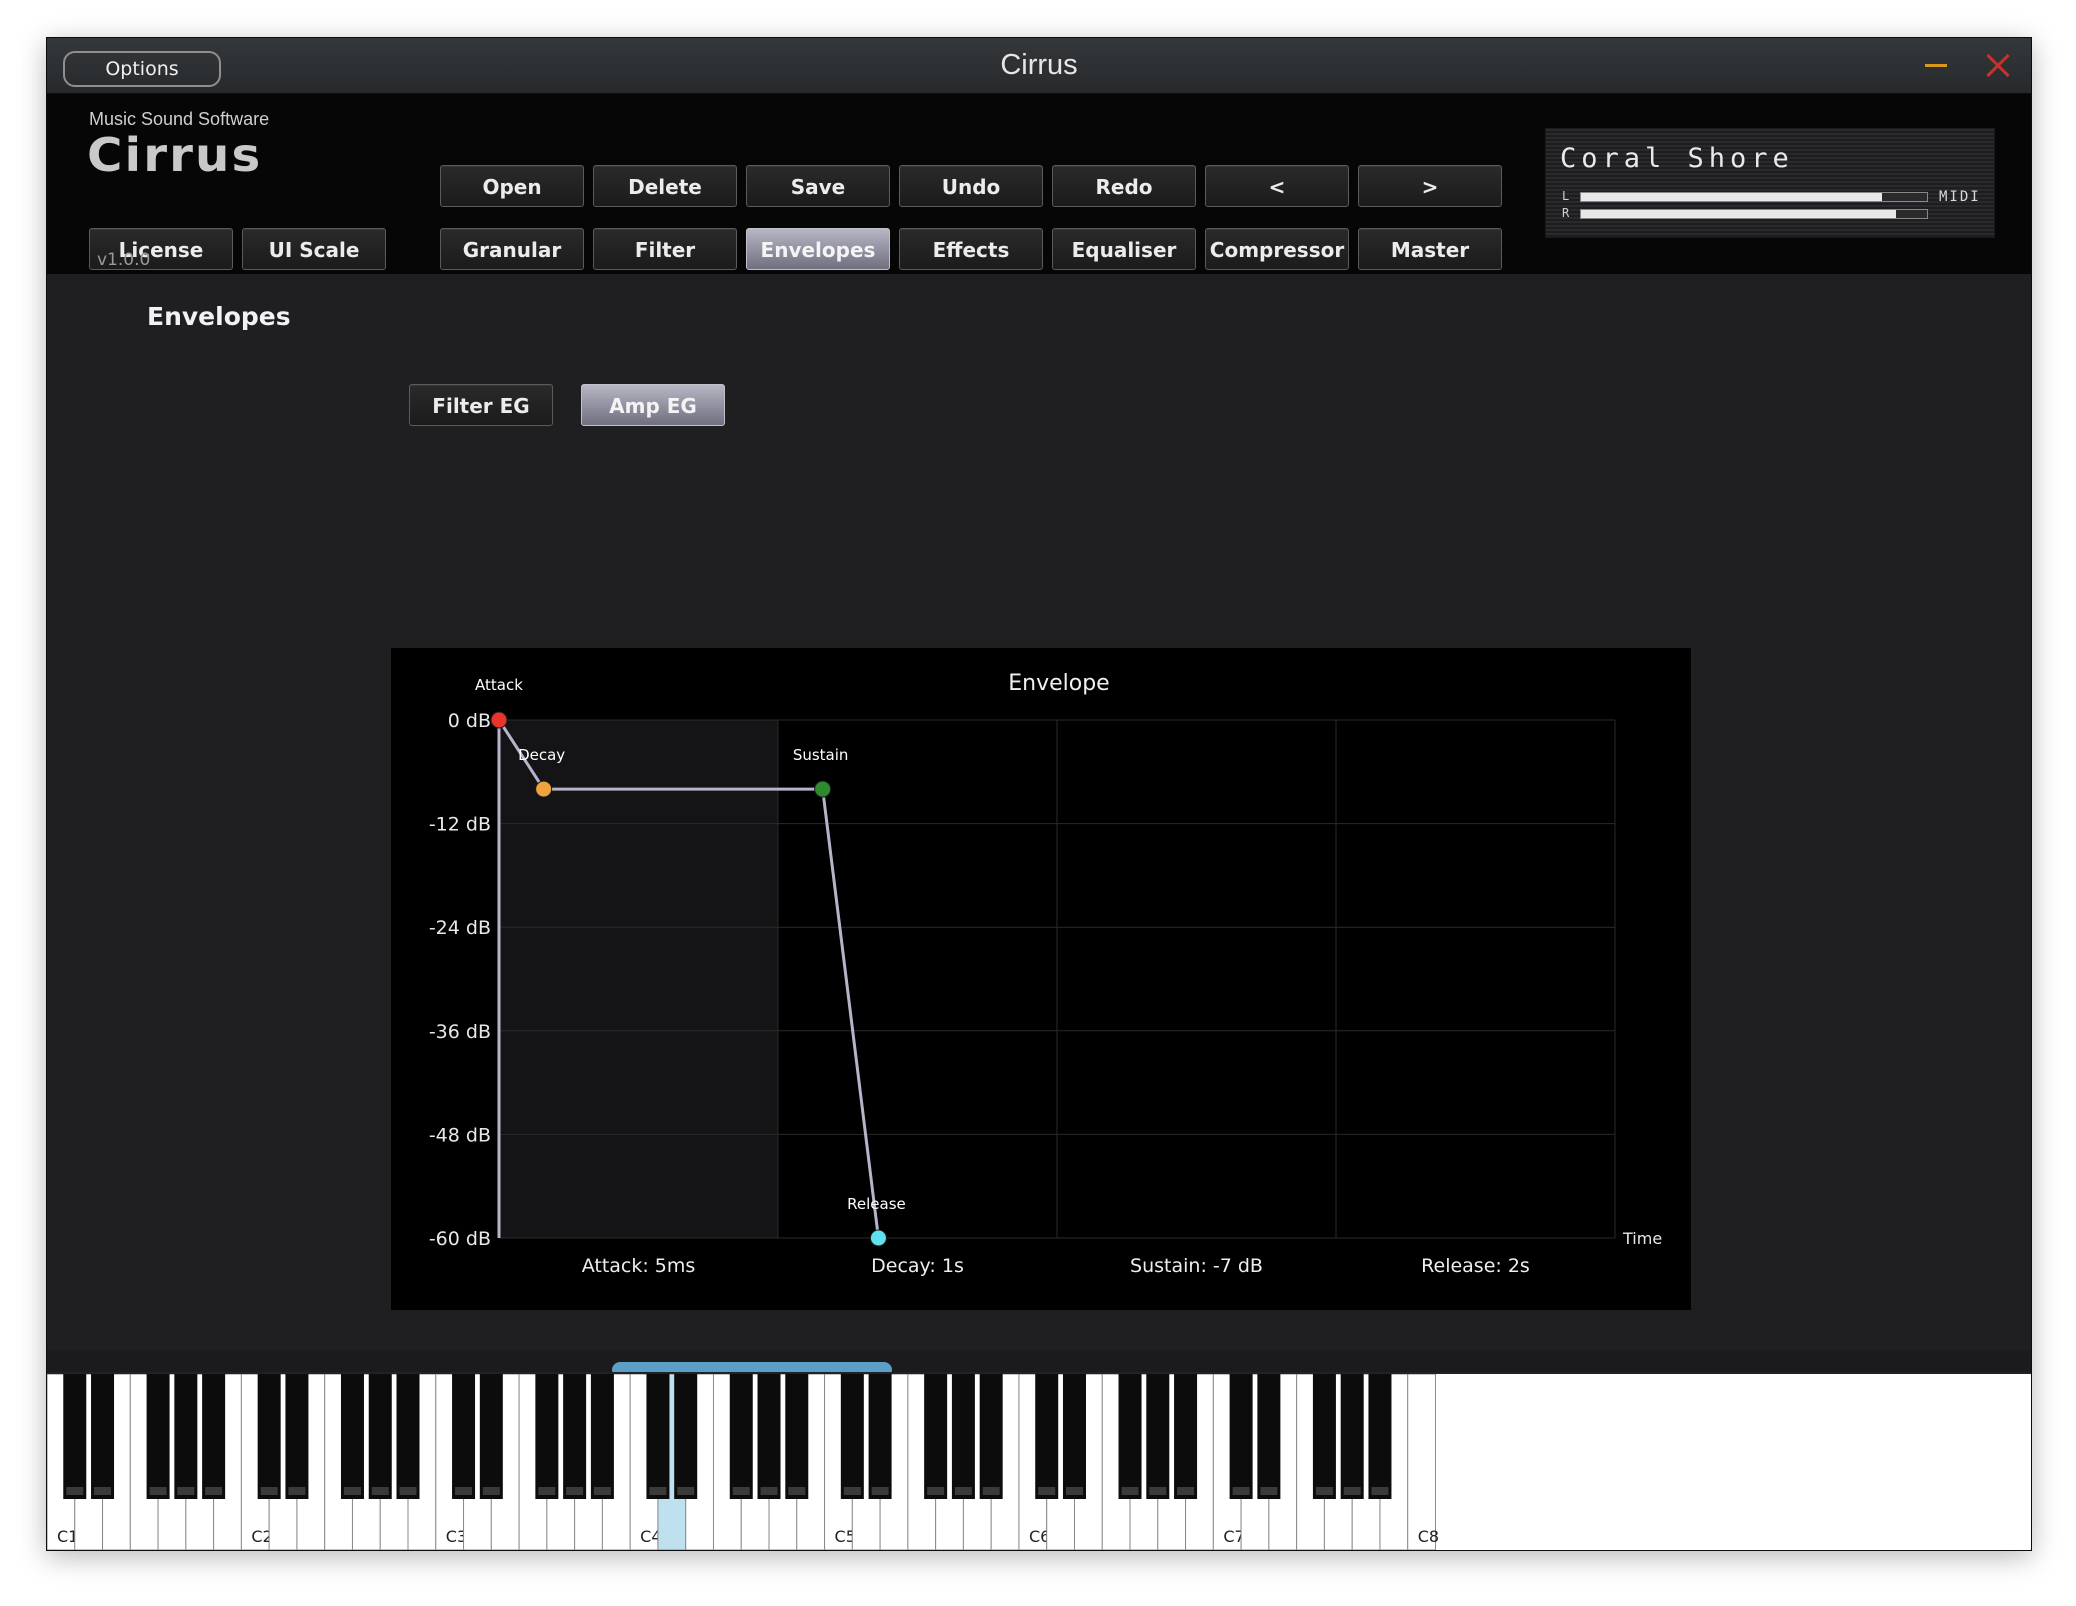 The image size is (2076, 1606). What do you see at coordinates (460, 928) in the screenshot?
I see `y-tick-label: -24 dB` at bounding box center [460, 928].